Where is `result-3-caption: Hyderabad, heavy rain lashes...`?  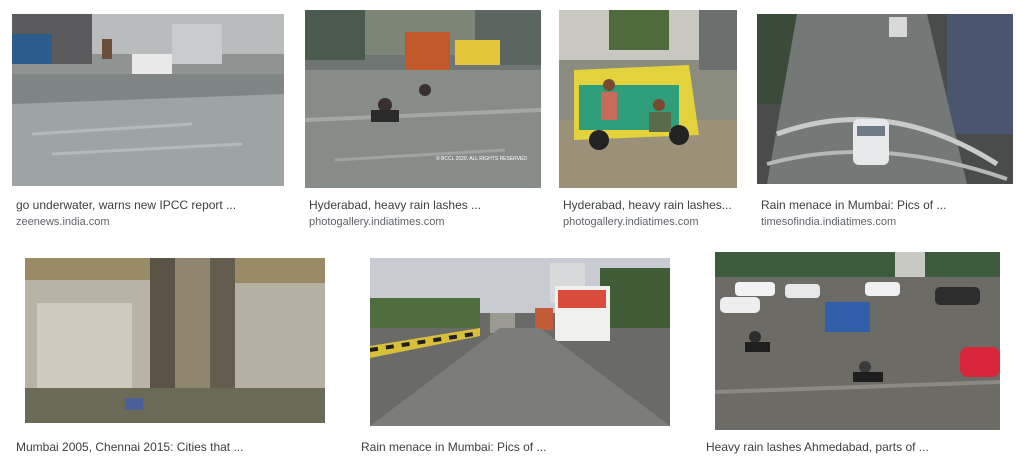
result-3-caption: Hyderabad, heavy rain lashes... is located at coordinates (647, 205).